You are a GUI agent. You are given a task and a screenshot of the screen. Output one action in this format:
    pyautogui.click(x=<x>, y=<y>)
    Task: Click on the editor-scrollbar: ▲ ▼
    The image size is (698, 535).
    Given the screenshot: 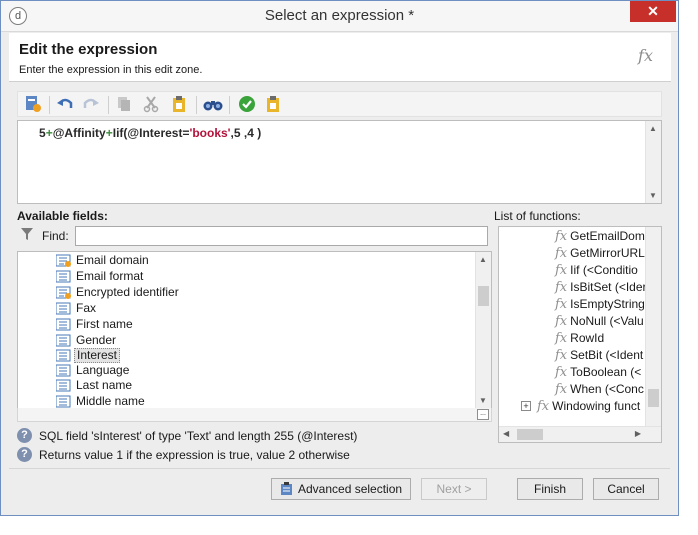 What is the action you would take?
    pyautogui.click(x=653, y=162)
    